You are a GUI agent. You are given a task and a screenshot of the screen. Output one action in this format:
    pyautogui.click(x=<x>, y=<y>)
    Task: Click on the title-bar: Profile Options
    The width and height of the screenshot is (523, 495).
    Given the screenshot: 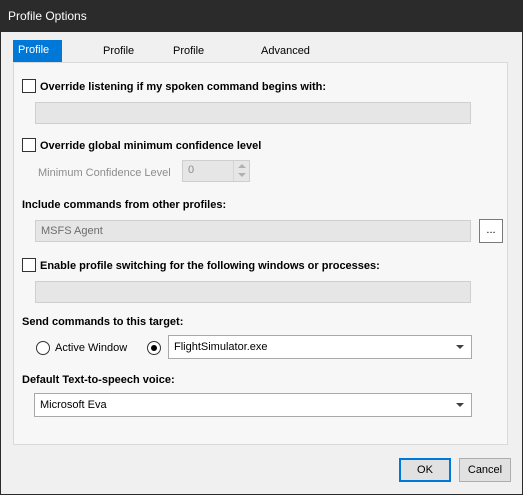 What is the action you would take?
    pyautogui.click(x=261, y=16)
    